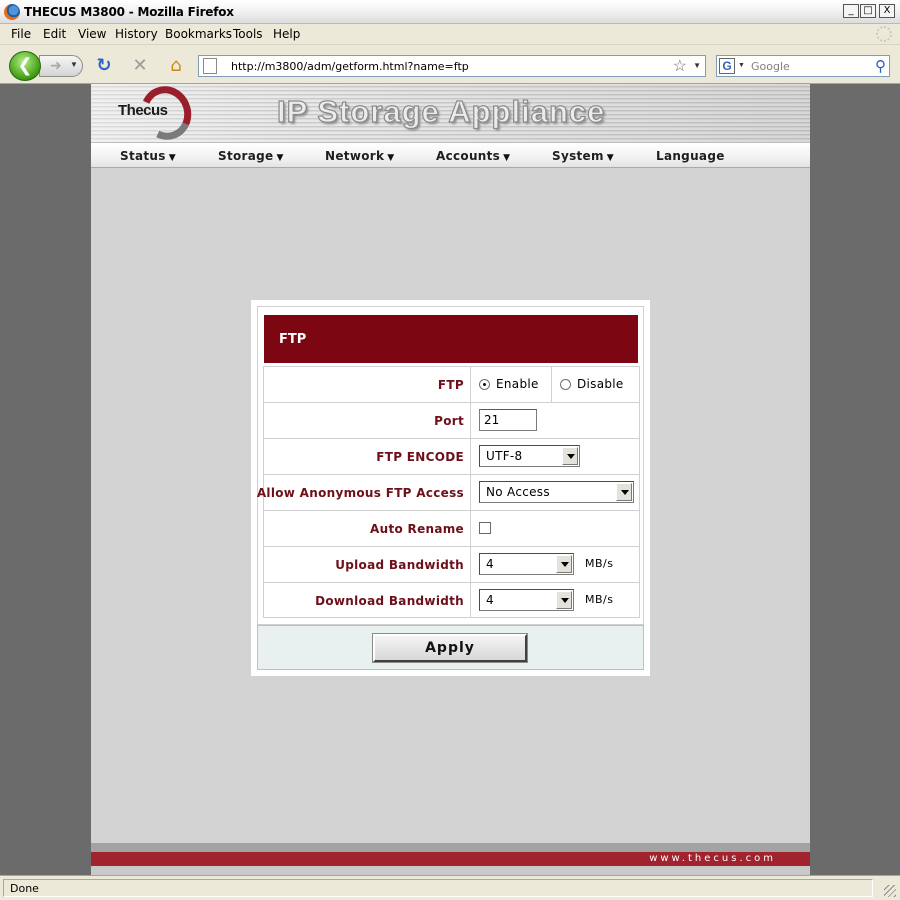 Image resolution: width=900 pixels, height=900 pixels. What do you see at coordinates (293, 339) in the screenshot?
I see `ftp-panel-title: FTP` at bounding box center [293, 339].